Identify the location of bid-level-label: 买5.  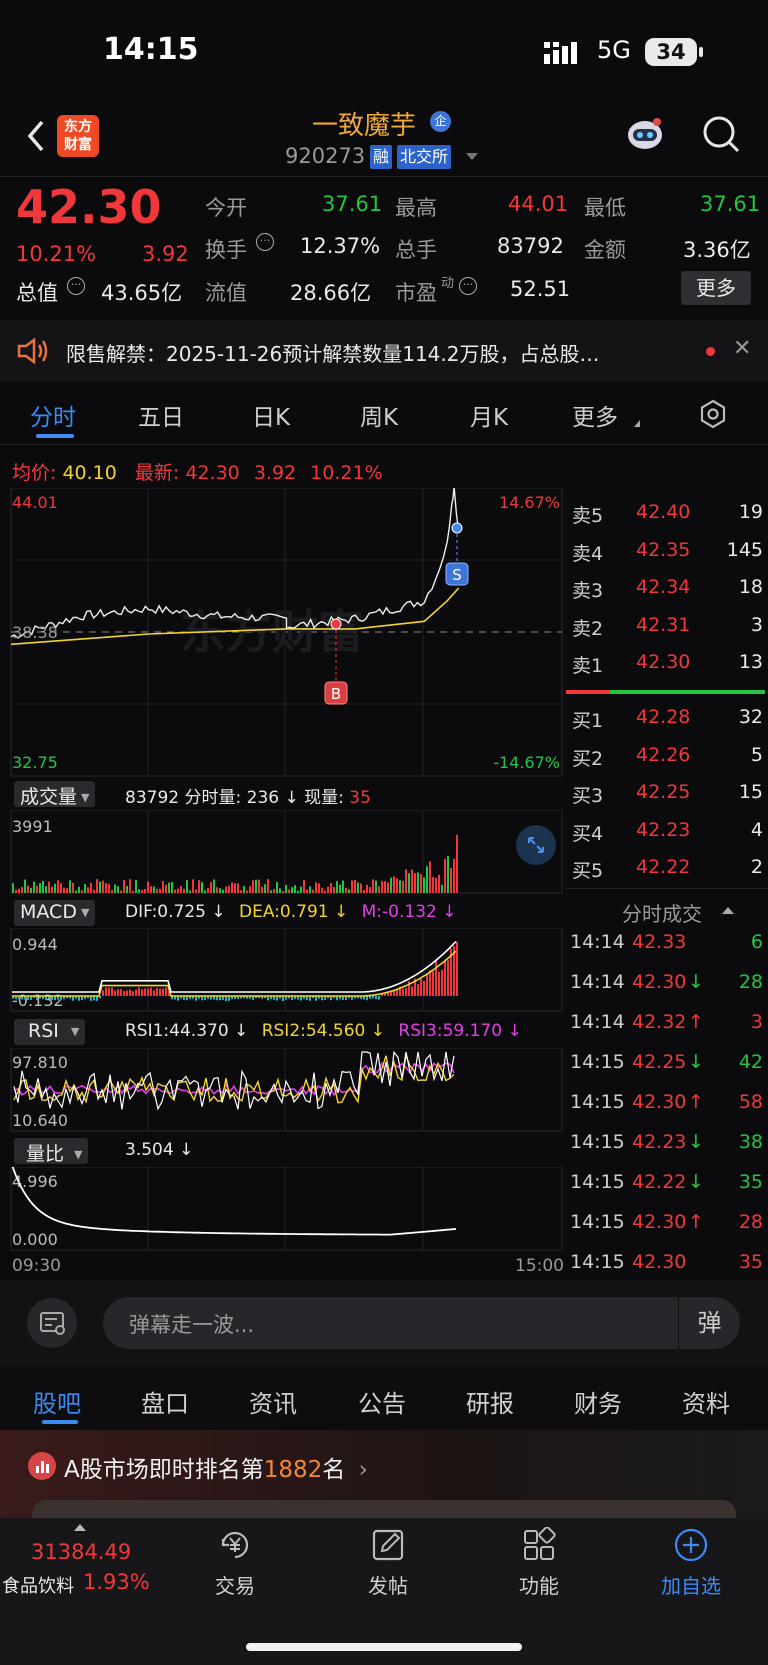
(588, 871).